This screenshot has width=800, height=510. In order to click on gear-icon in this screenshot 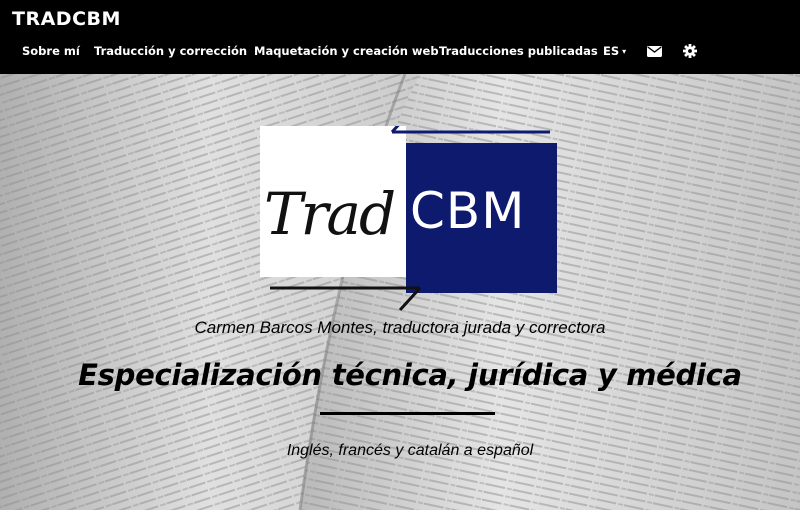, I will do `click(690, 53)`.